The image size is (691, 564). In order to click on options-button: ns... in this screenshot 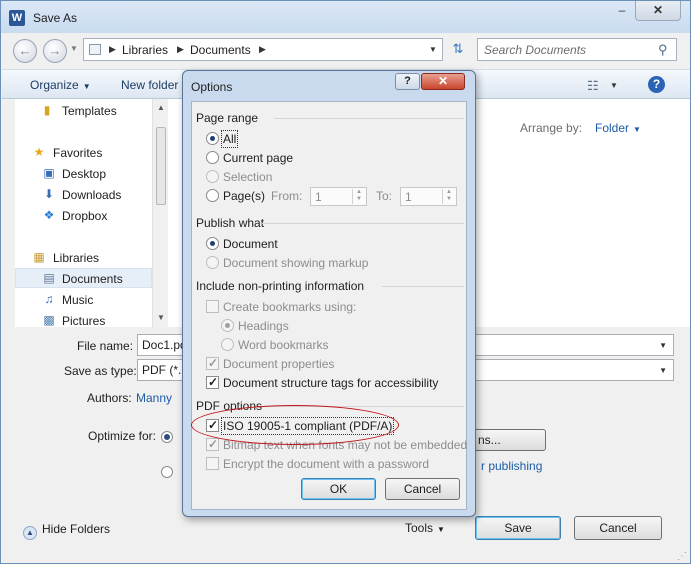, I will do `click(509, 440)`.